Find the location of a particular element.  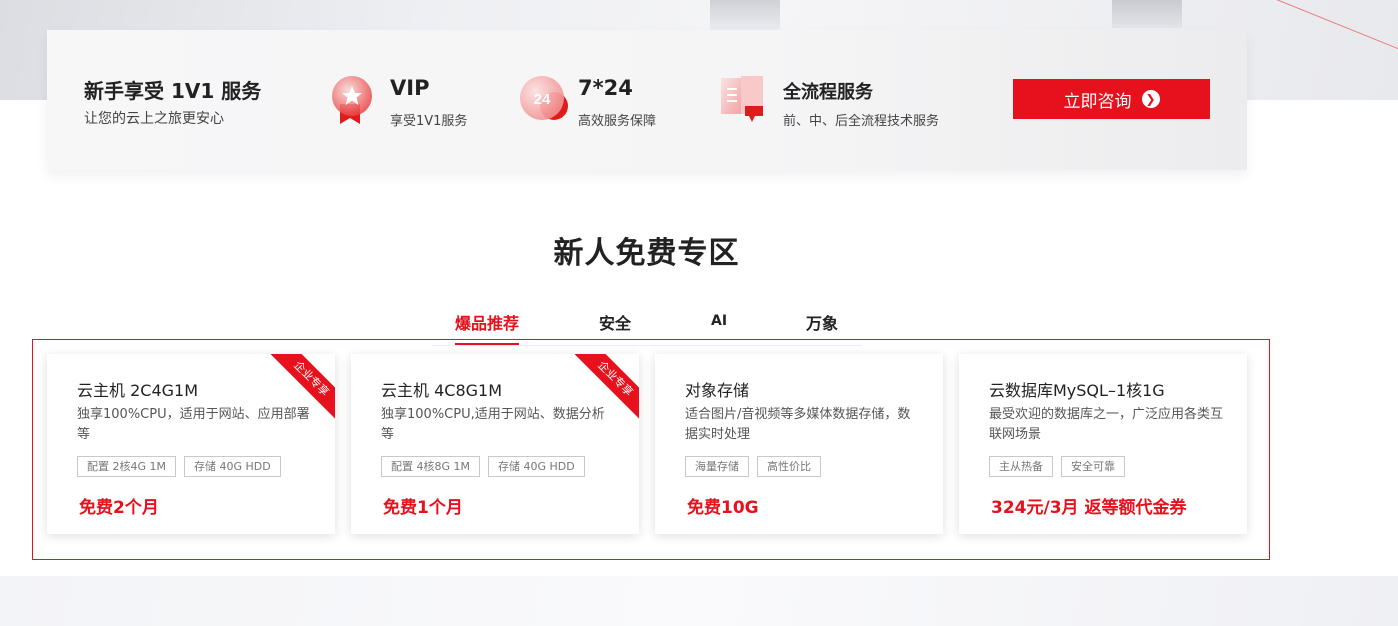

card-desc: 最受欢迎的数据库之一，广泛应用各类互联网场景 is located at coordinates (1106, 424).